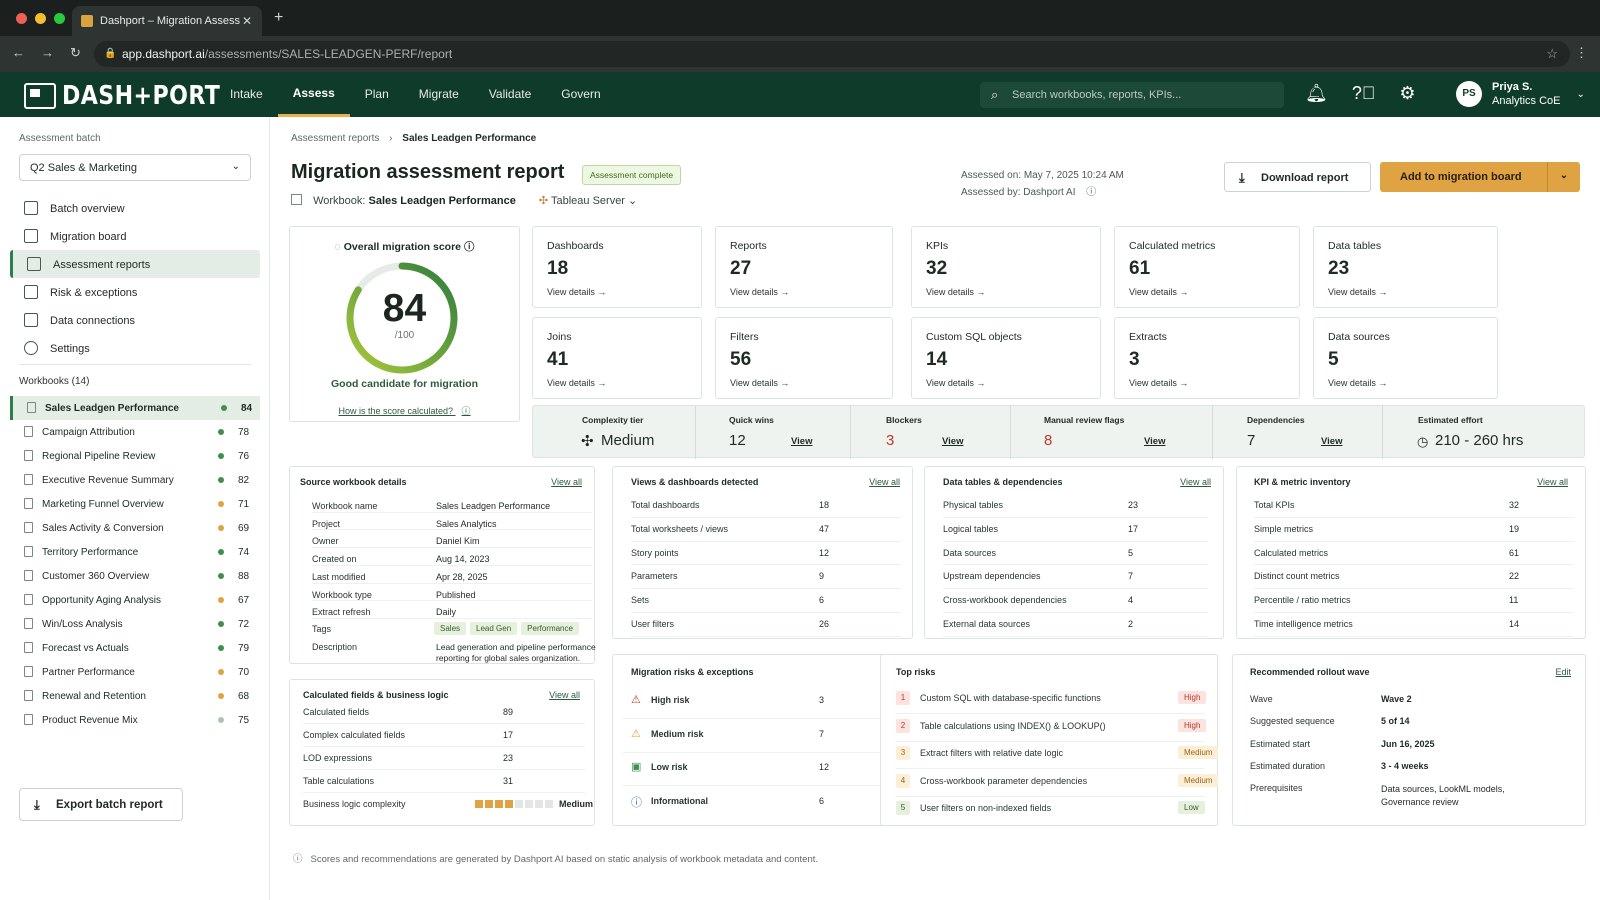 The height and width of the screenshot is (900, 1600). What do you see at coordinates (135, 720) in the screenshot?
I see `sidebar-workbook-item: Product Revenue Mix 75` at bounding box center [135, 720].